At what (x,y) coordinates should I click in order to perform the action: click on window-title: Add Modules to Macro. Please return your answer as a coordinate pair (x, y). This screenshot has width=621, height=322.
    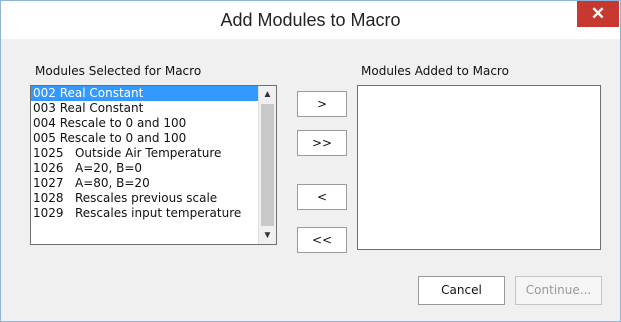
    Looking at the image, I should click on (310, 20).